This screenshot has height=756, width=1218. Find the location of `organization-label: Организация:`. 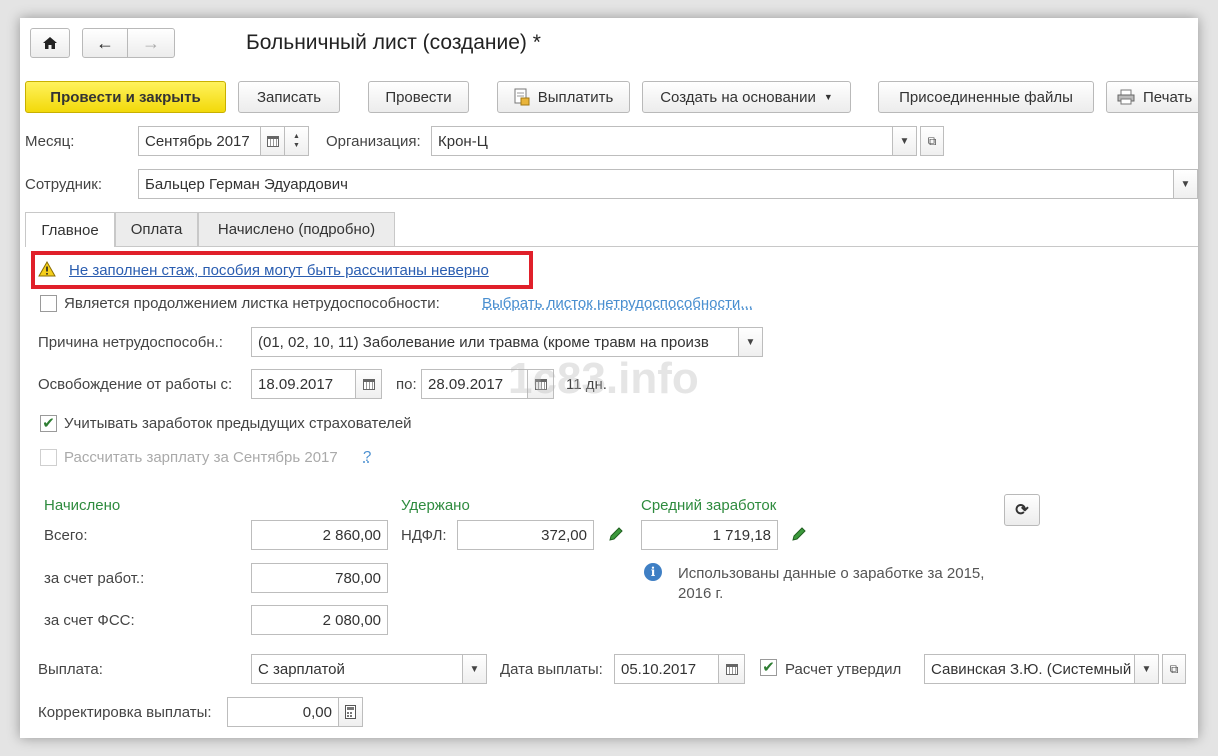

organization-label: Организация: is located at coordinates (373, 141).